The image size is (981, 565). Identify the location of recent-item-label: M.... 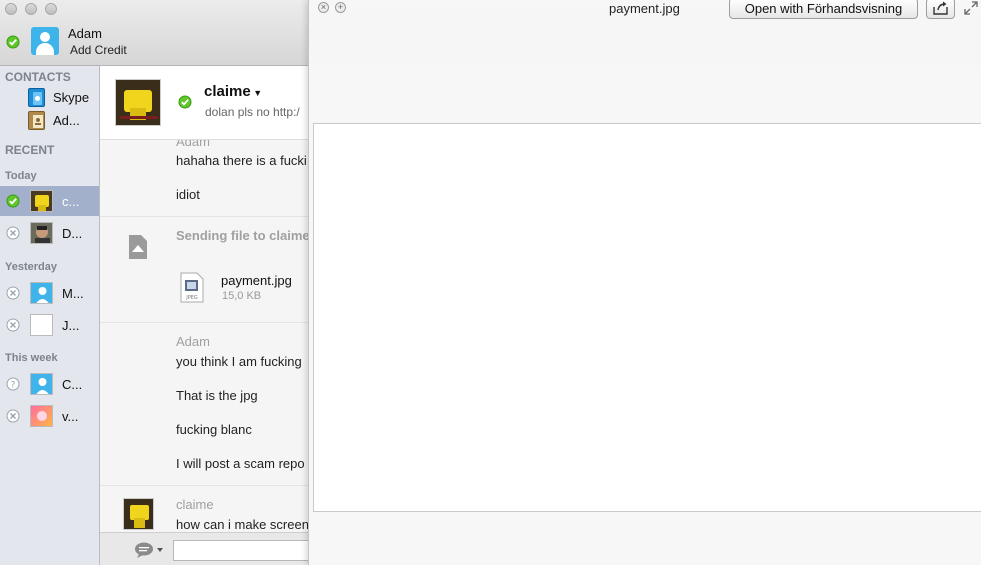
(73, 293).